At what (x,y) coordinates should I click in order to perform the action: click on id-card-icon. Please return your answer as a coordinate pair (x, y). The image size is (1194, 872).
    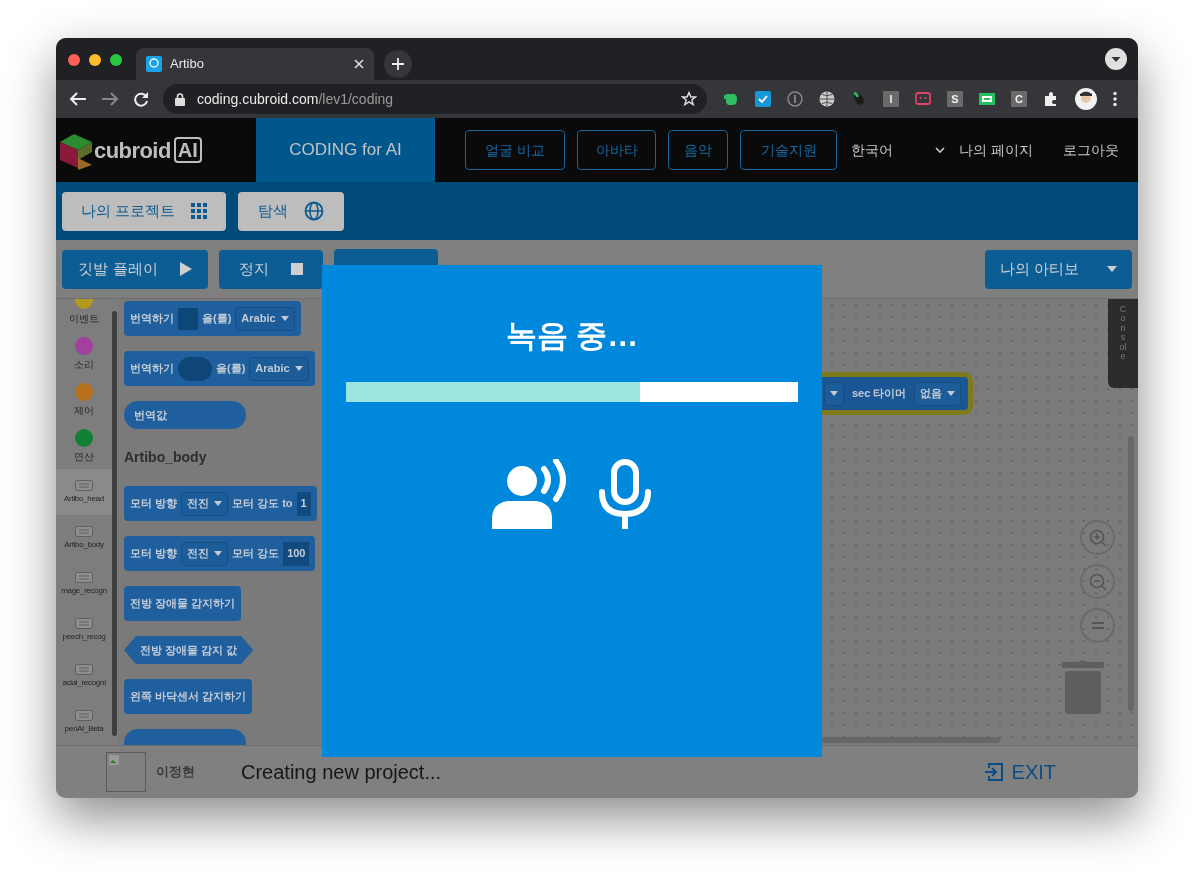
    Looking at the image, I should click on (987, 99).